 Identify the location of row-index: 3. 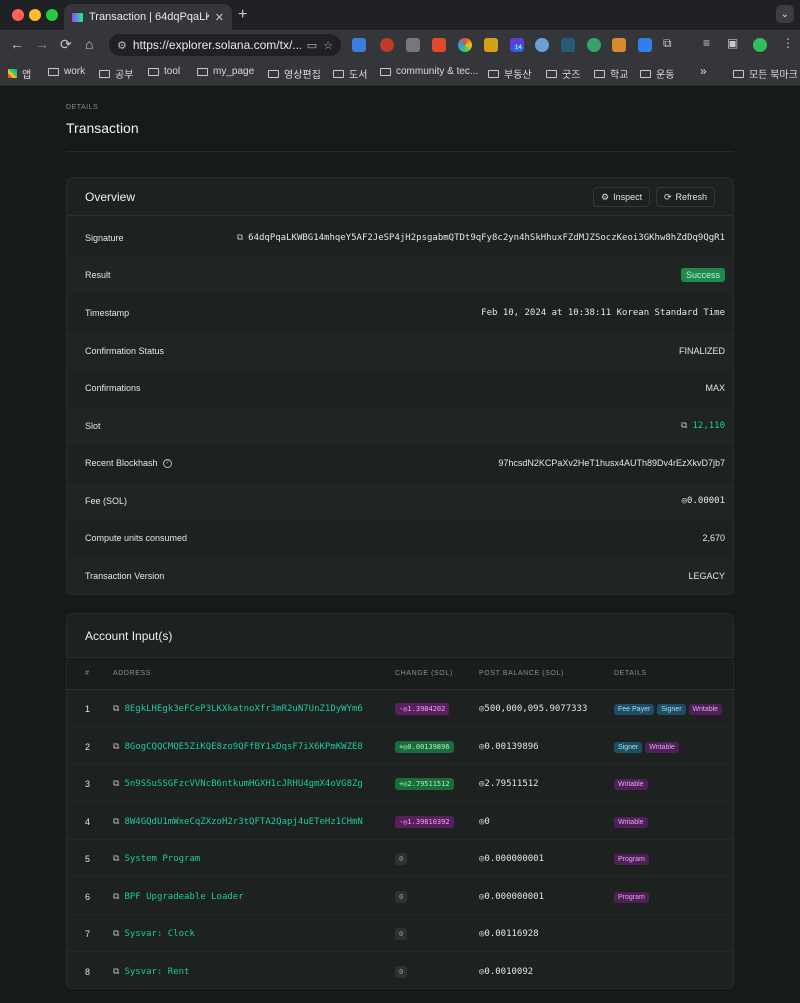
(88, 784).